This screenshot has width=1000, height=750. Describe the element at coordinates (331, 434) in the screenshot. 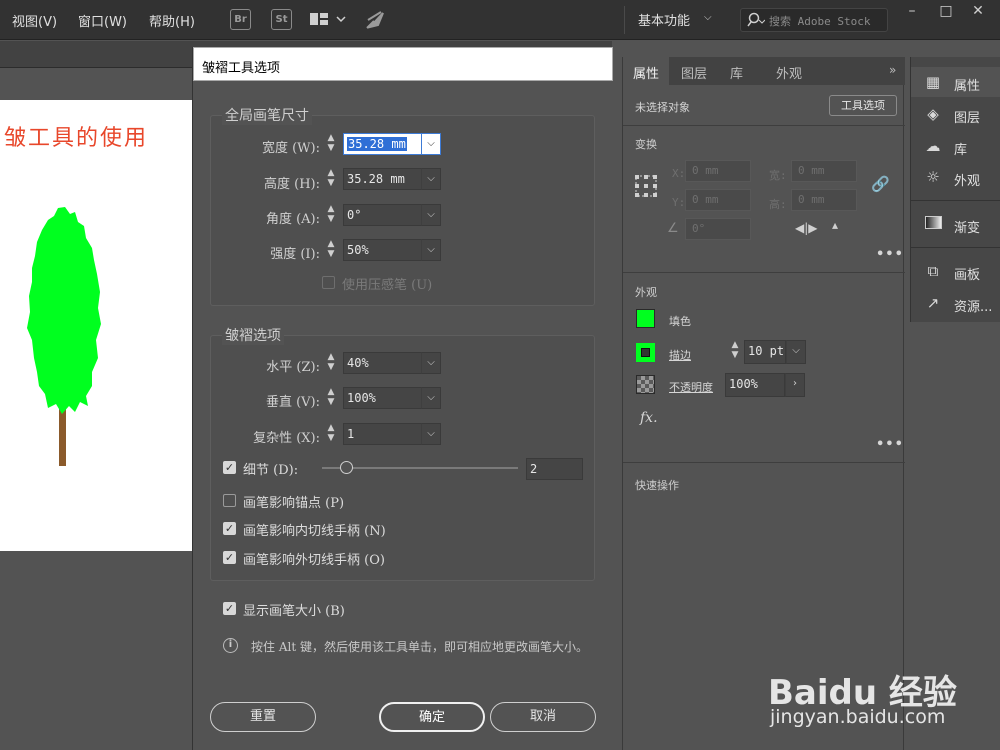

I see `complexity-stepper: ▲ ▼` at that location.